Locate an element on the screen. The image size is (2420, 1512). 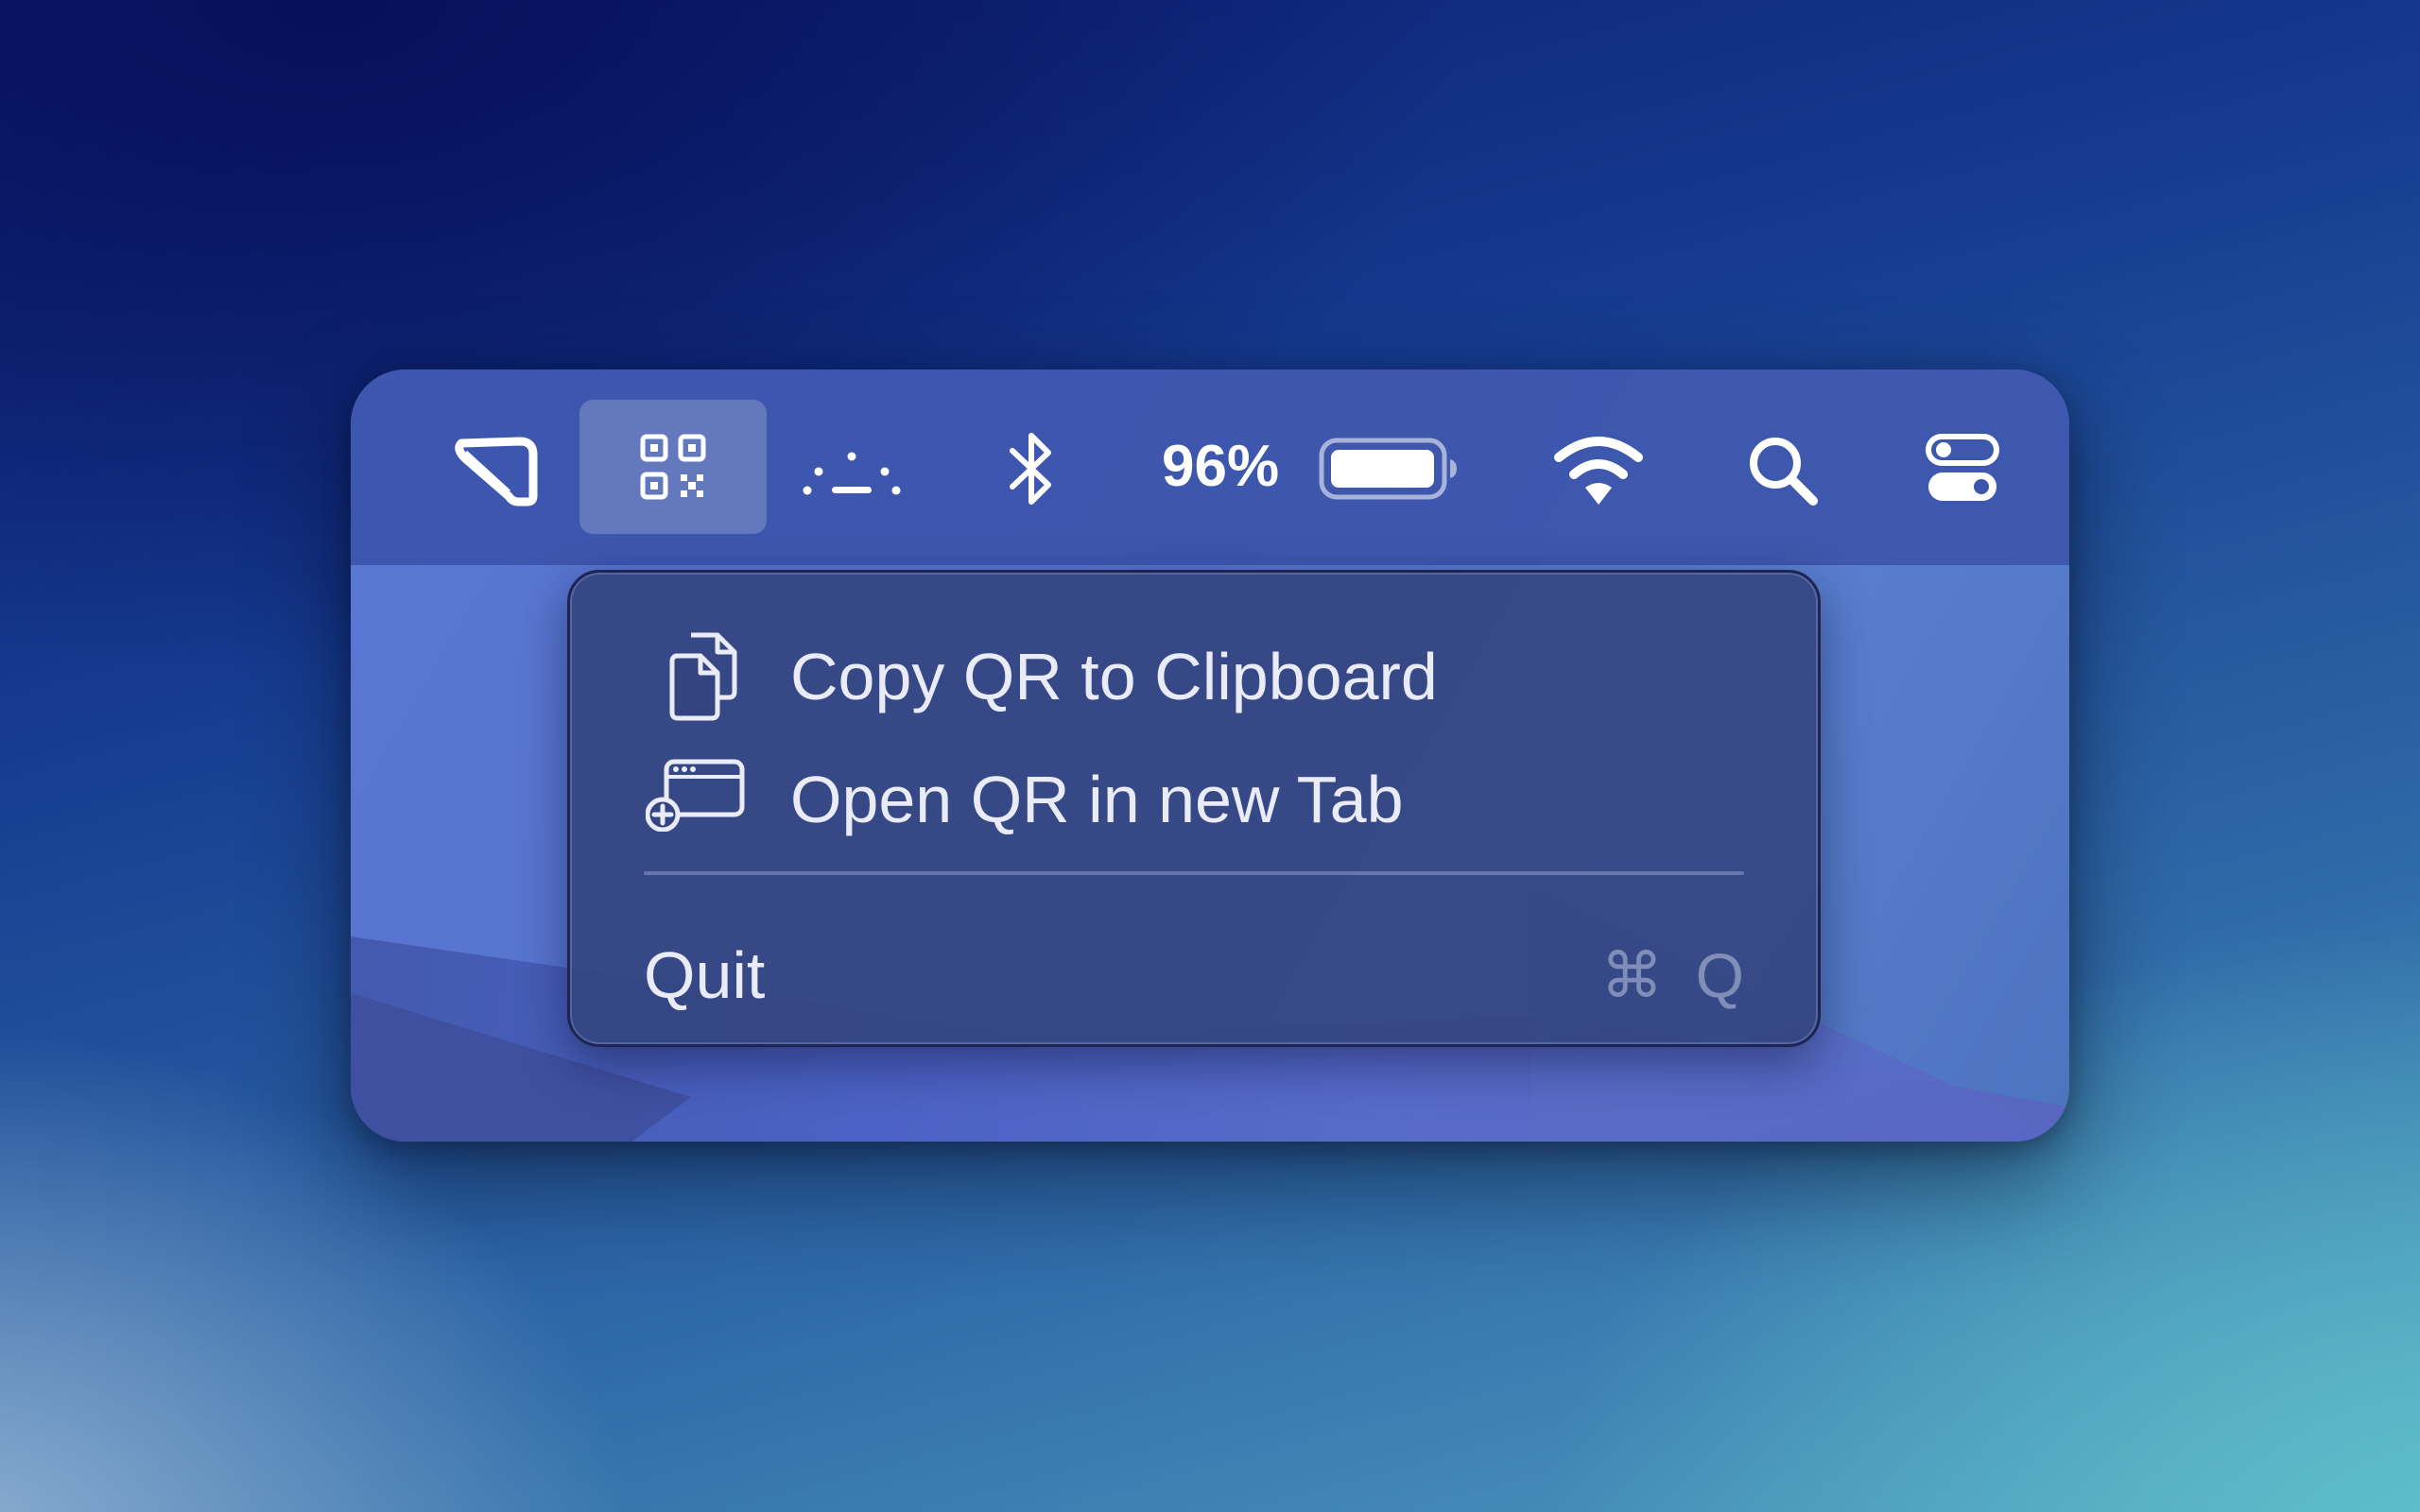
app-outline-icon is located at coordinates (497, 468).